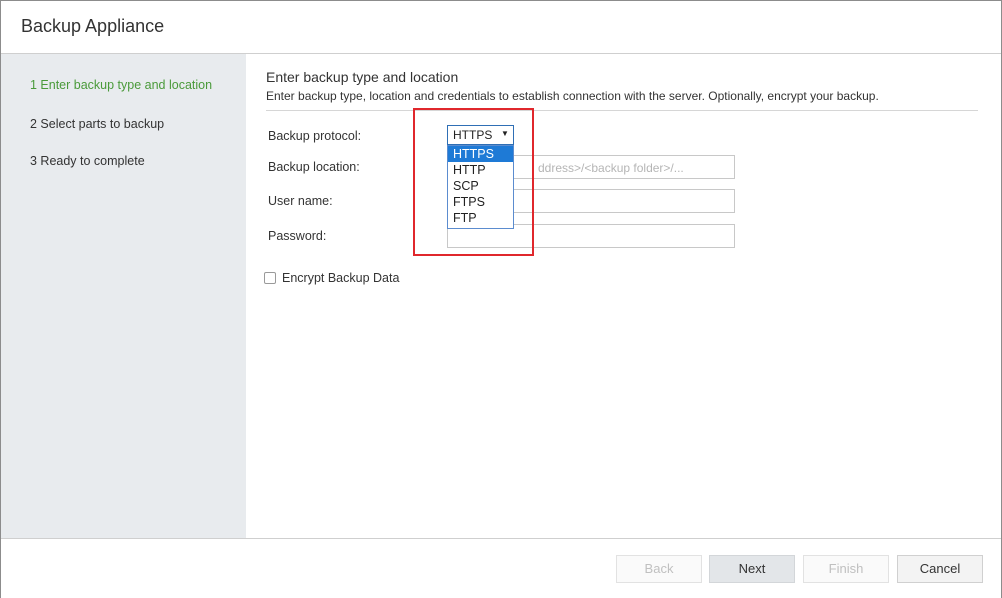  Describe the element at coordinates (97, 124) in the screenshot. I see `step-select-parts: 2 Select parts to backup` at that location.